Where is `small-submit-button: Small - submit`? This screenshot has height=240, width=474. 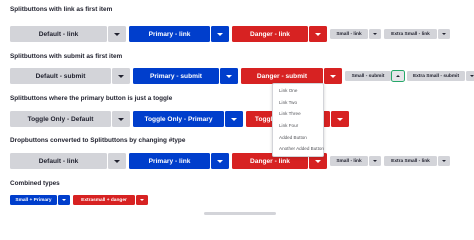
small-submit-button: Small - submit is located at coordinates (368, 76).